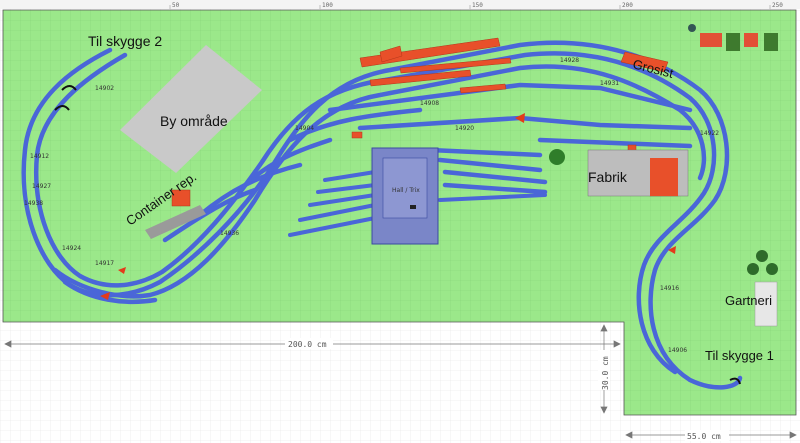 Image resolution: width=800 pixels, height=443 pixels. Describe the element at coordinates (709, 133) in the screenshot. I see `svg-text: 14922` at that location.